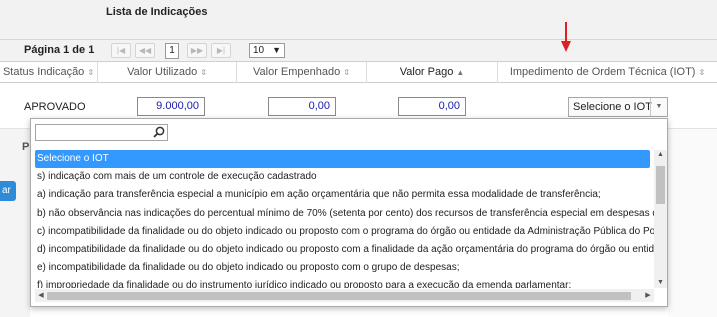 The width and height of the screenshot is (717, 317). I want to click on column-label: Valor Utilizado, so click(162, 72).